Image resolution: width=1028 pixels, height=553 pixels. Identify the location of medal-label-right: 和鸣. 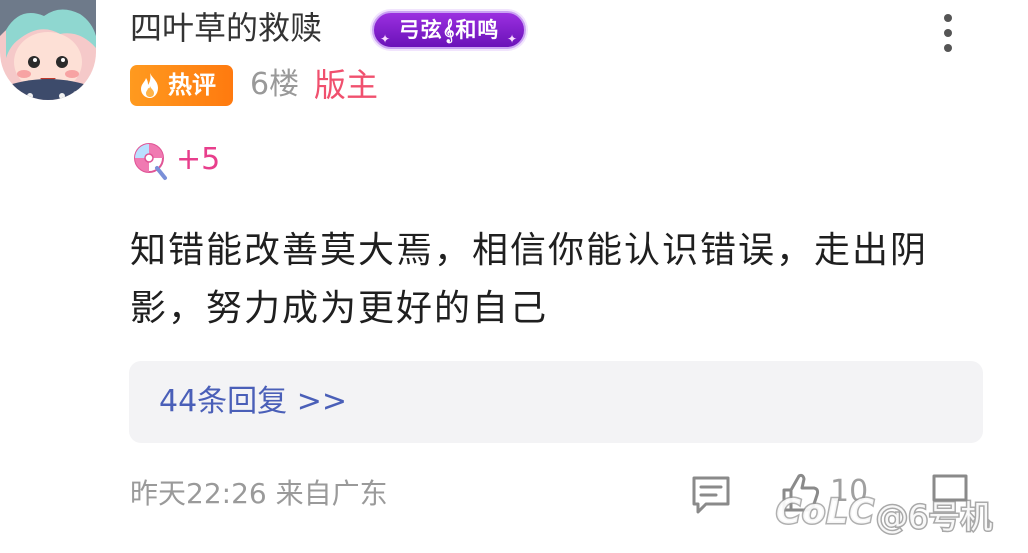
(477, 30).